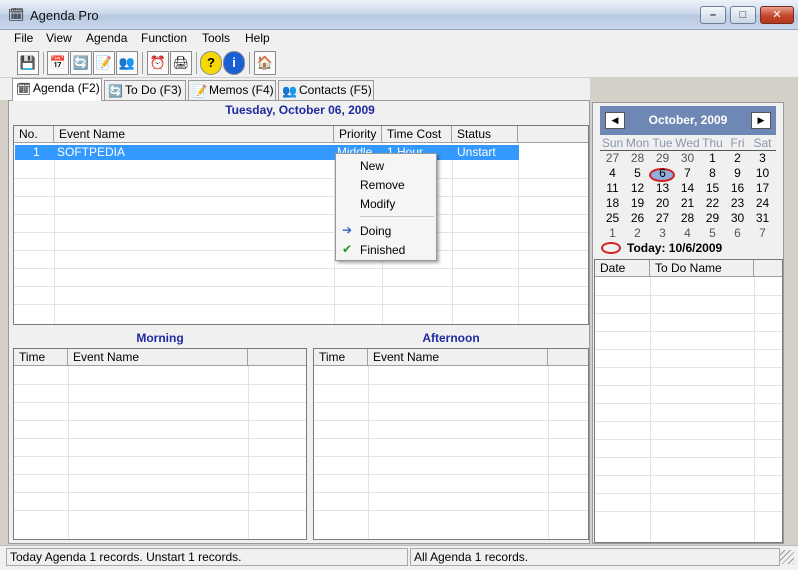 The height and width of the screenshot is (570, 798). Describe the element at coordinates (28, 63) in the screenshot. I see `save-icon: 💾` at that location.